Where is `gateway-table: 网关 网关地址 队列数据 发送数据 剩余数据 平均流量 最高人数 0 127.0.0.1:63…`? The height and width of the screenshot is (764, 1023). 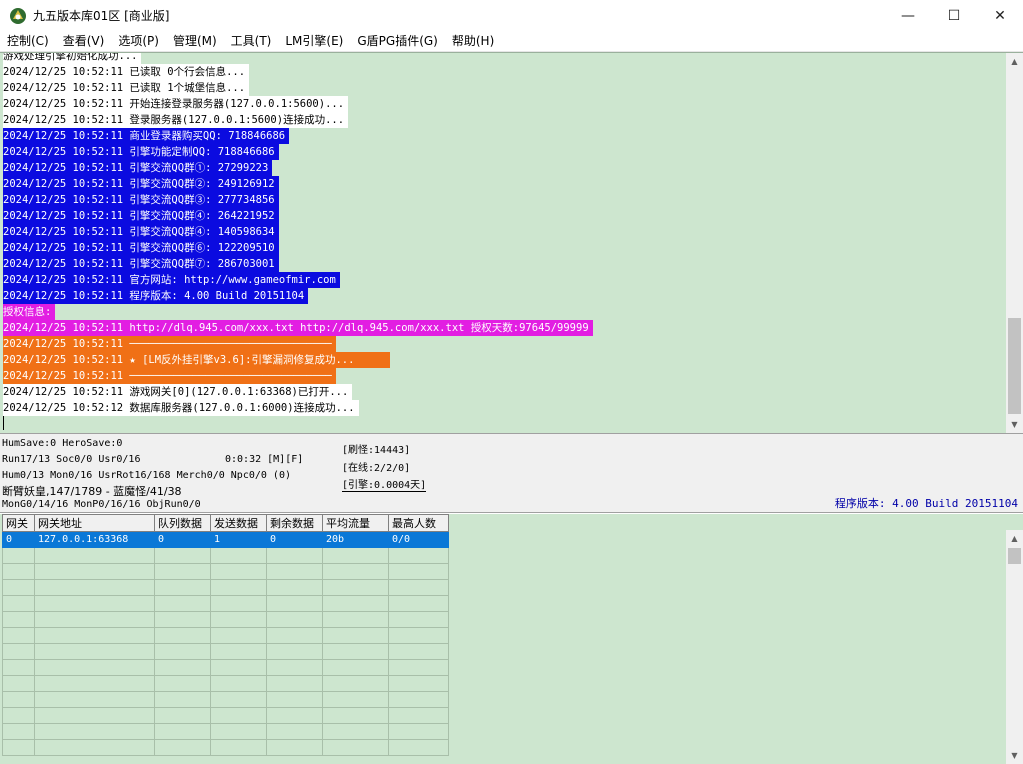 gateway-table: 网关 网关地址 队列数据 发送数据 剩余数据 平均流量 最高人数 0 127.0.0.1:63… is located at coordinates (225, 635).